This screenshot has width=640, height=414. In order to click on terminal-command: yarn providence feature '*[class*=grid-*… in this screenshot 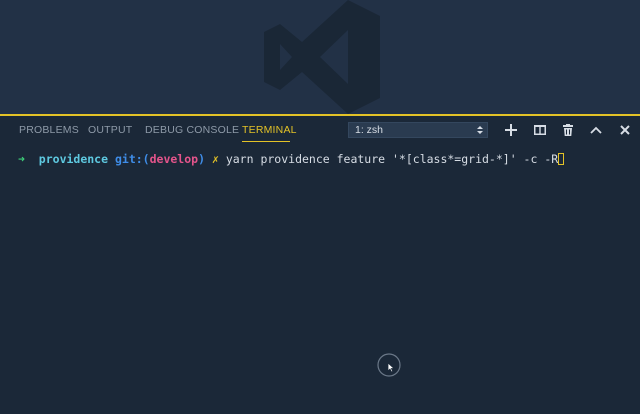, I will do `click(392, 159)`.